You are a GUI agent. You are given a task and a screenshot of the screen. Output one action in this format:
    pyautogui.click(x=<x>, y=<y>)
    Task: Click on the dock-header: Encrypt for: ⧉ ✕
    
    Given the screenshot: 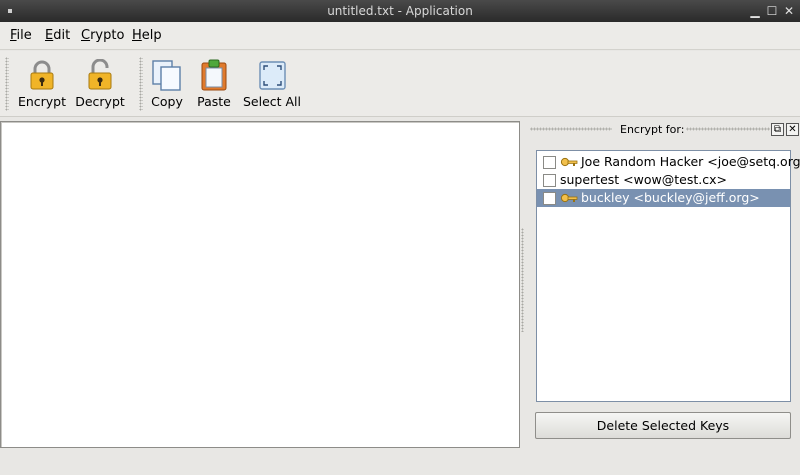 What is the action you would take?
    pyautogui.click(x=665, y=130)
    